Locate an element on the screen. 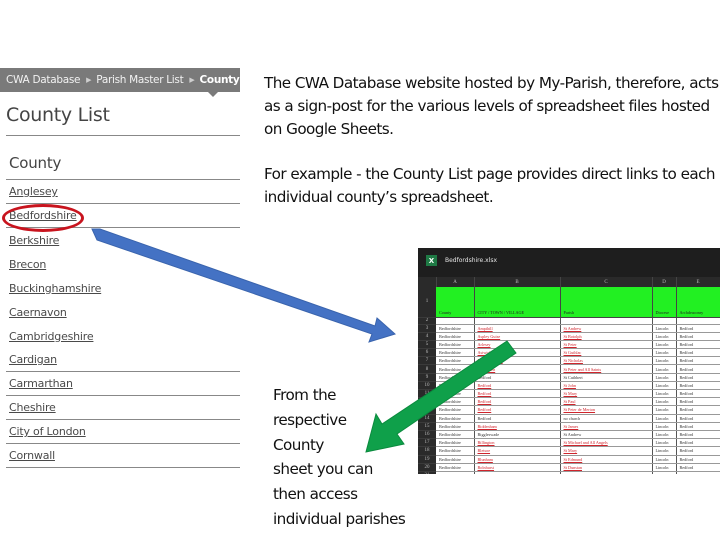 The image size is (720, 540). cell-link: Bolnhurst is located at coordinates (517, 467).